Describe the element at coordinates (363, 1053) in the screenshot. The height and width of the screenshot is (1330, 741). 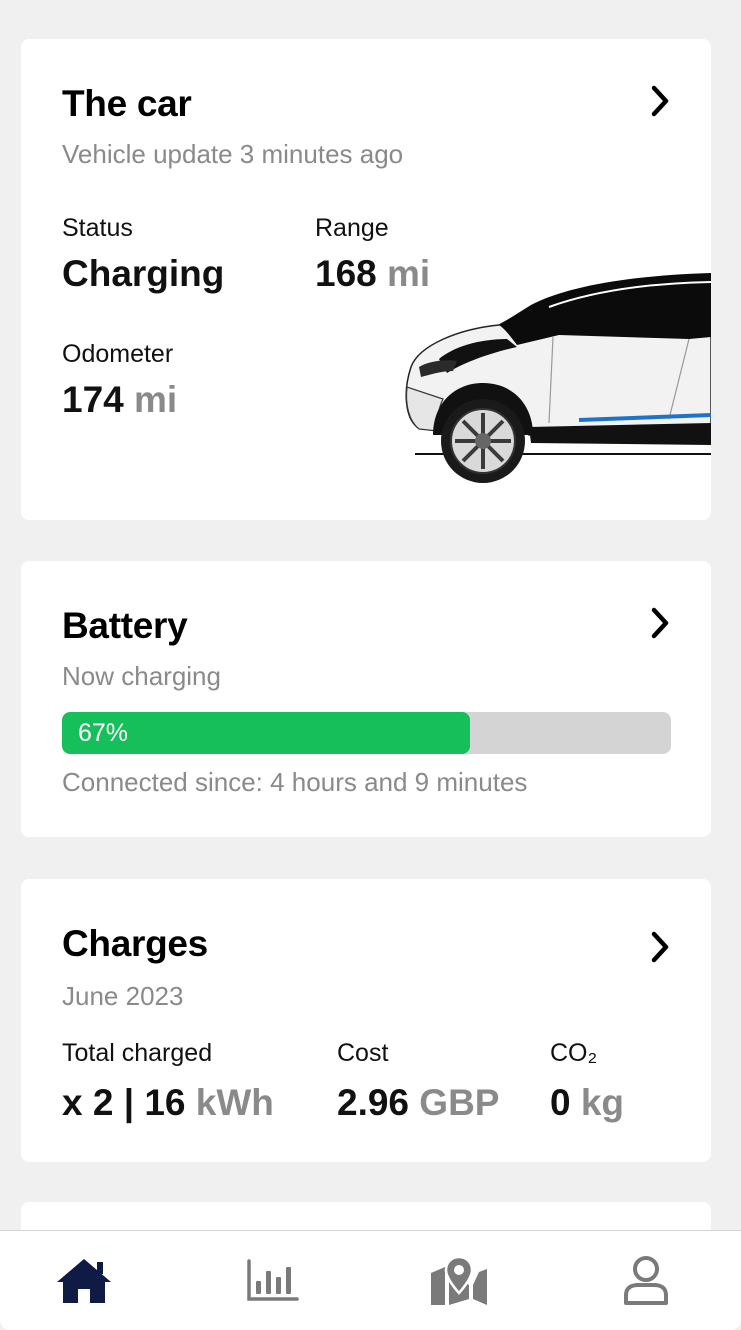
I see `cost-label: Cost` at that location.